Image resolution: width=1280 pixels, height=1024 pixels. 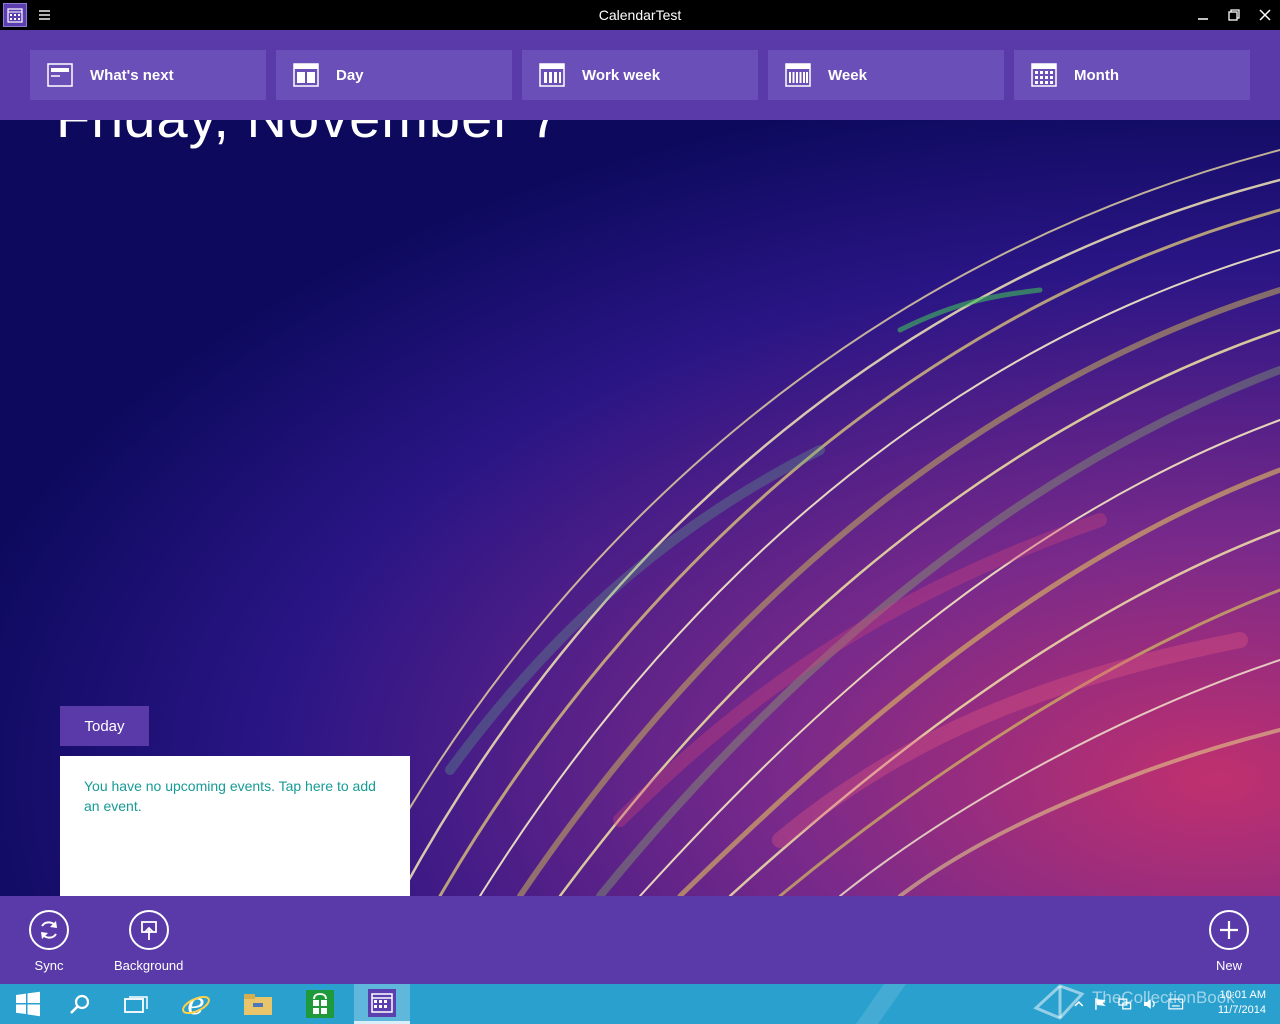 I want to click on title-bar: CalendarTest, so click(x=640, y=15).